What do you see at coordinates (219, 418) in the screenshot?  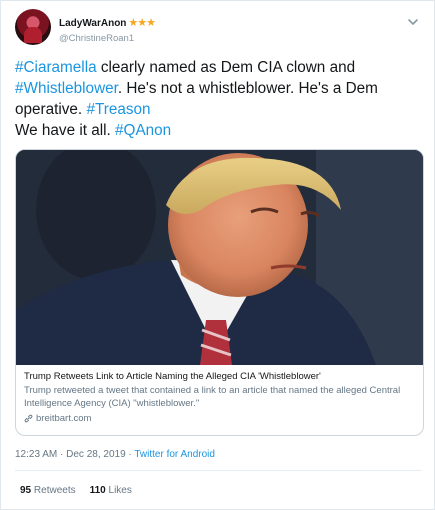 I see `card-domain: breitbart.com` at bounding box center [219, 418].